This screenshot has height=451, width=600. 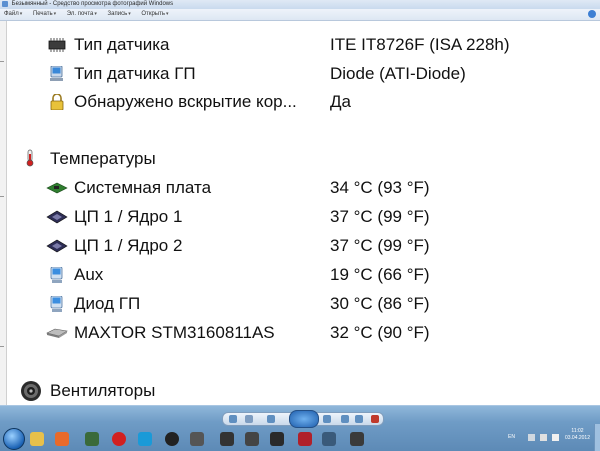 I want to click on media-player-icon, so click(x=62, y=439).